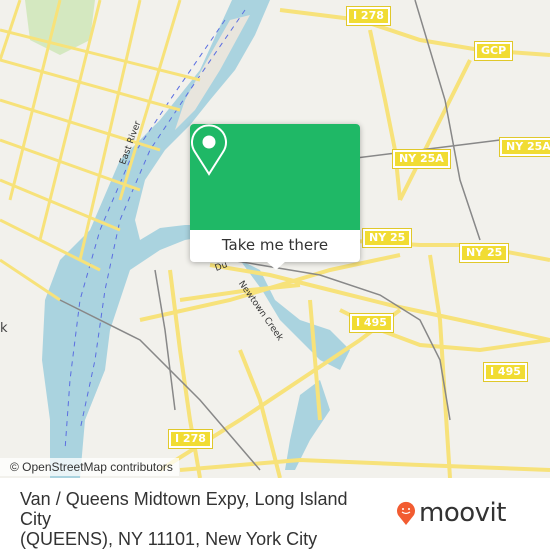 The image size is (550, 550). Describe the element at coordinates (276, 265) in the screenshot. I see `popup-tail` at that location.